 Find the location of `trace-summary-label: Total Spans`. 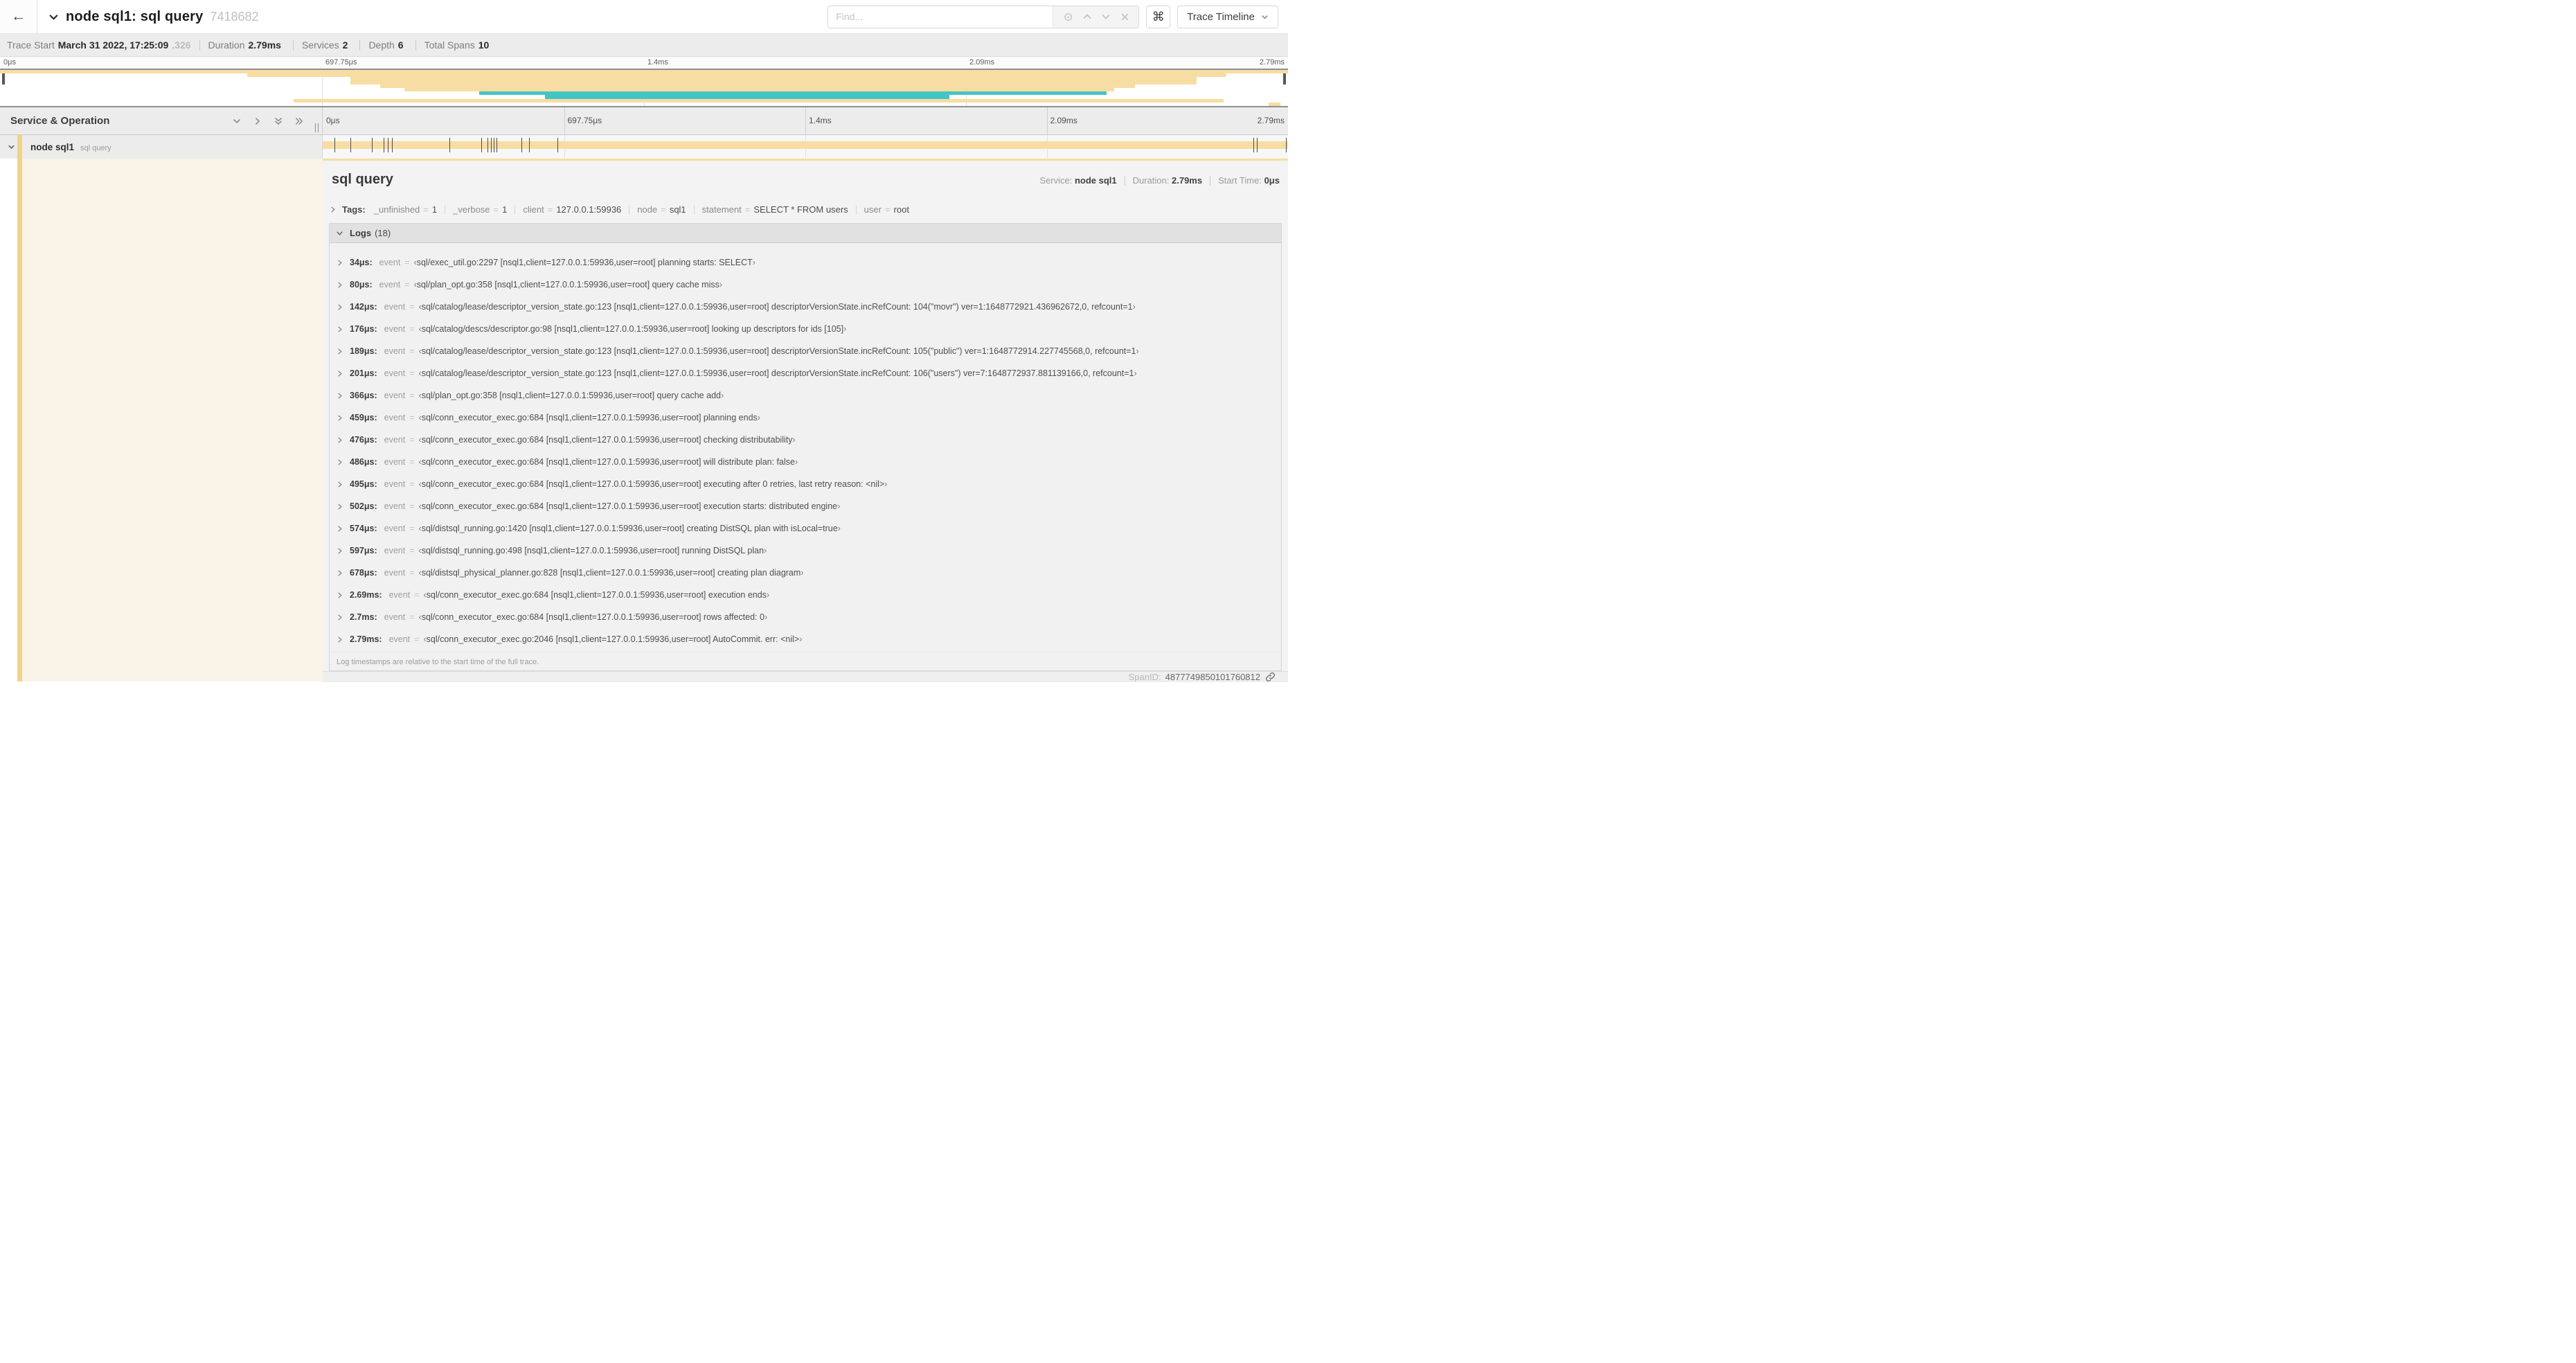

trace-summary-label: Total Spans is located at coordinates (450, 45).